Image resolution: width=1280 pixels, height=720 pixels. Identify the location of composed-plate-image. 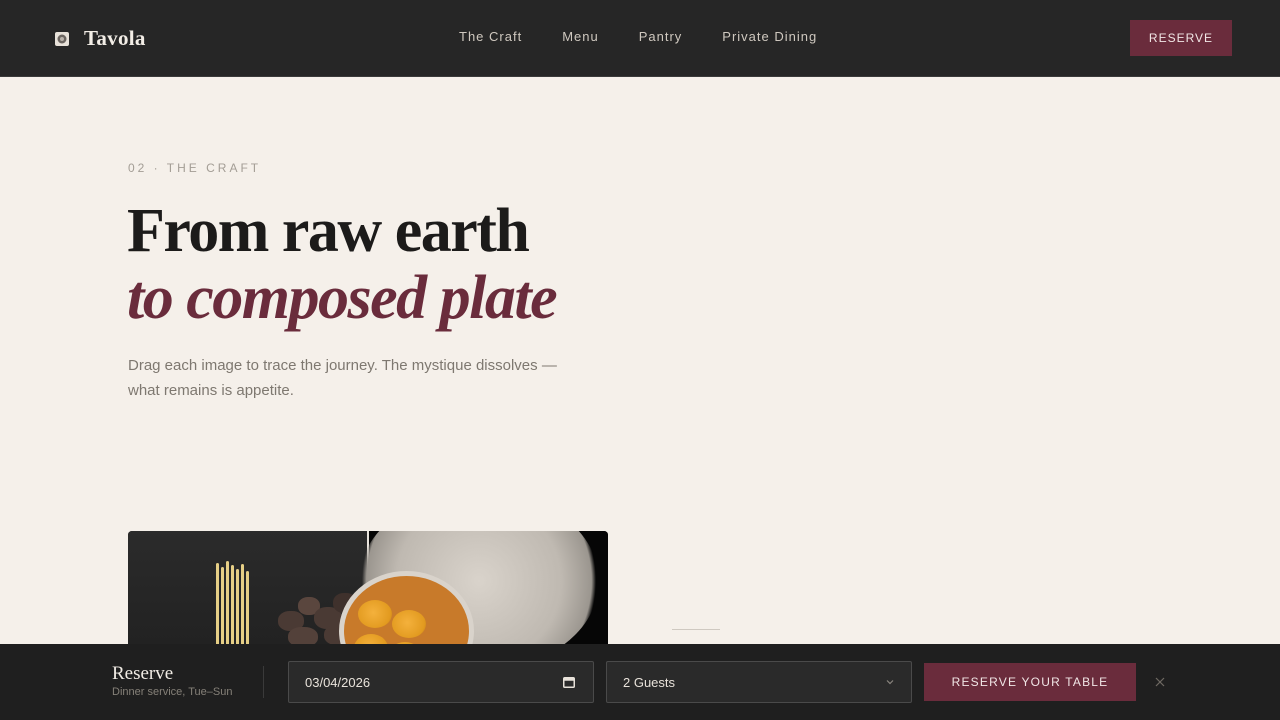
(473, 588).